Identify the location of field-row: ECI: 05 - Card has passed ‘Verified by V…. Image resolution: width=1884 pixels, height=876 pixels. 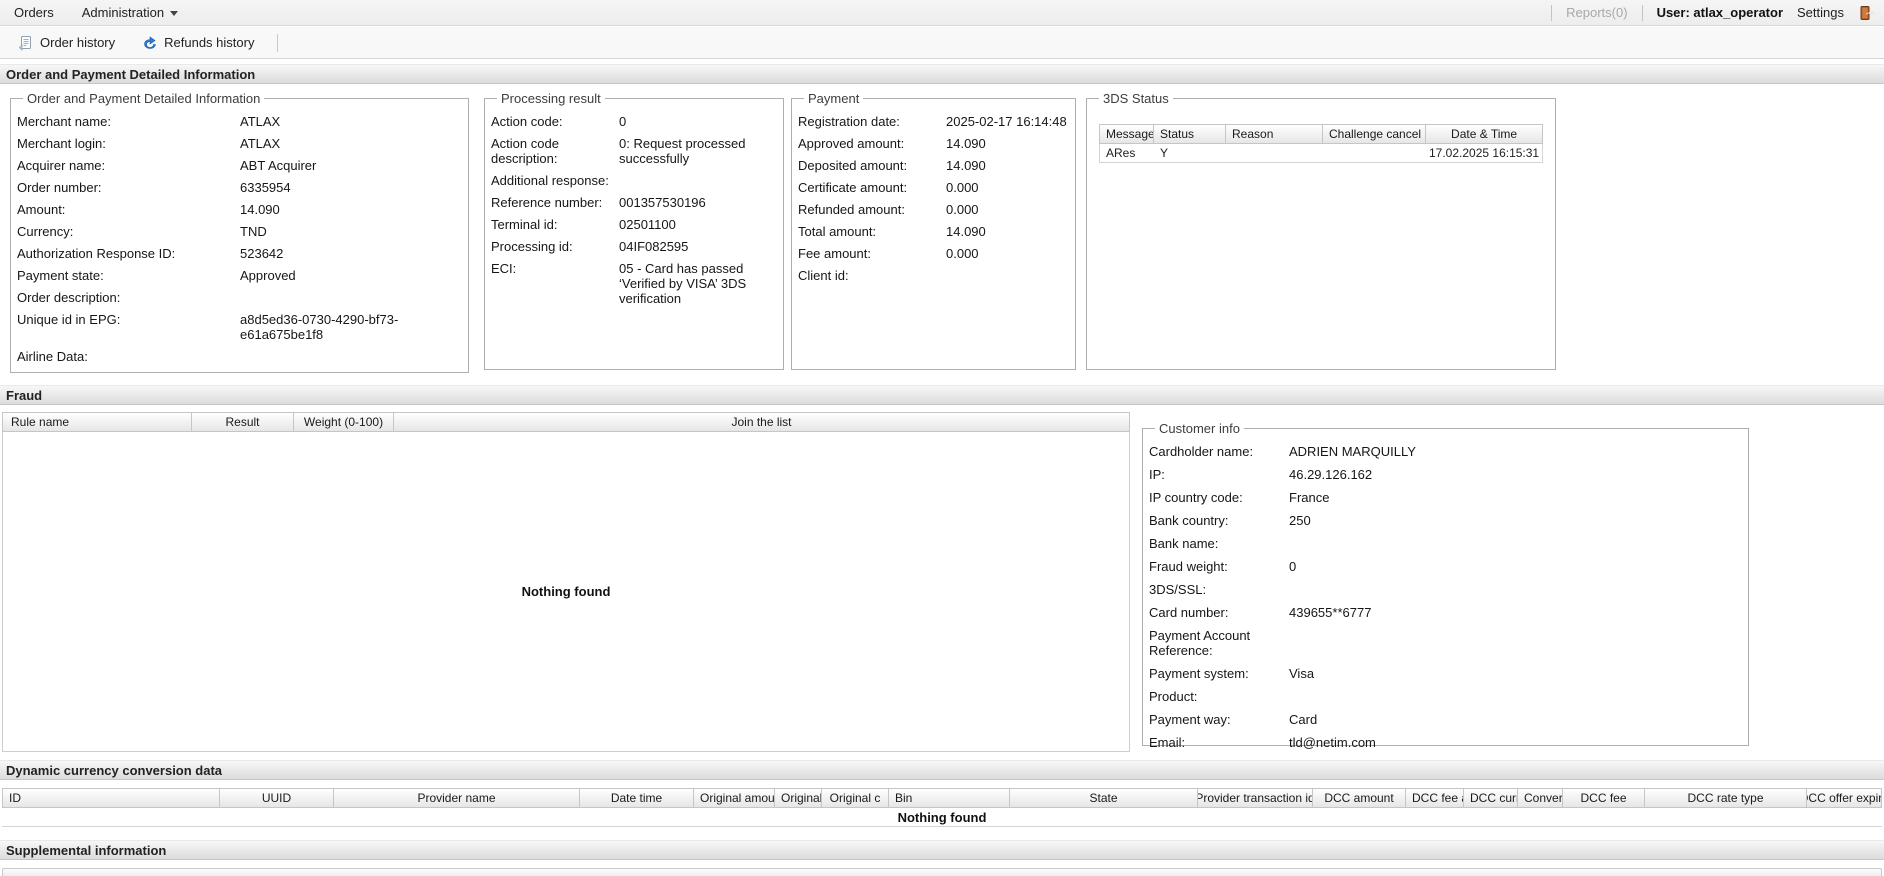
(634, 283).